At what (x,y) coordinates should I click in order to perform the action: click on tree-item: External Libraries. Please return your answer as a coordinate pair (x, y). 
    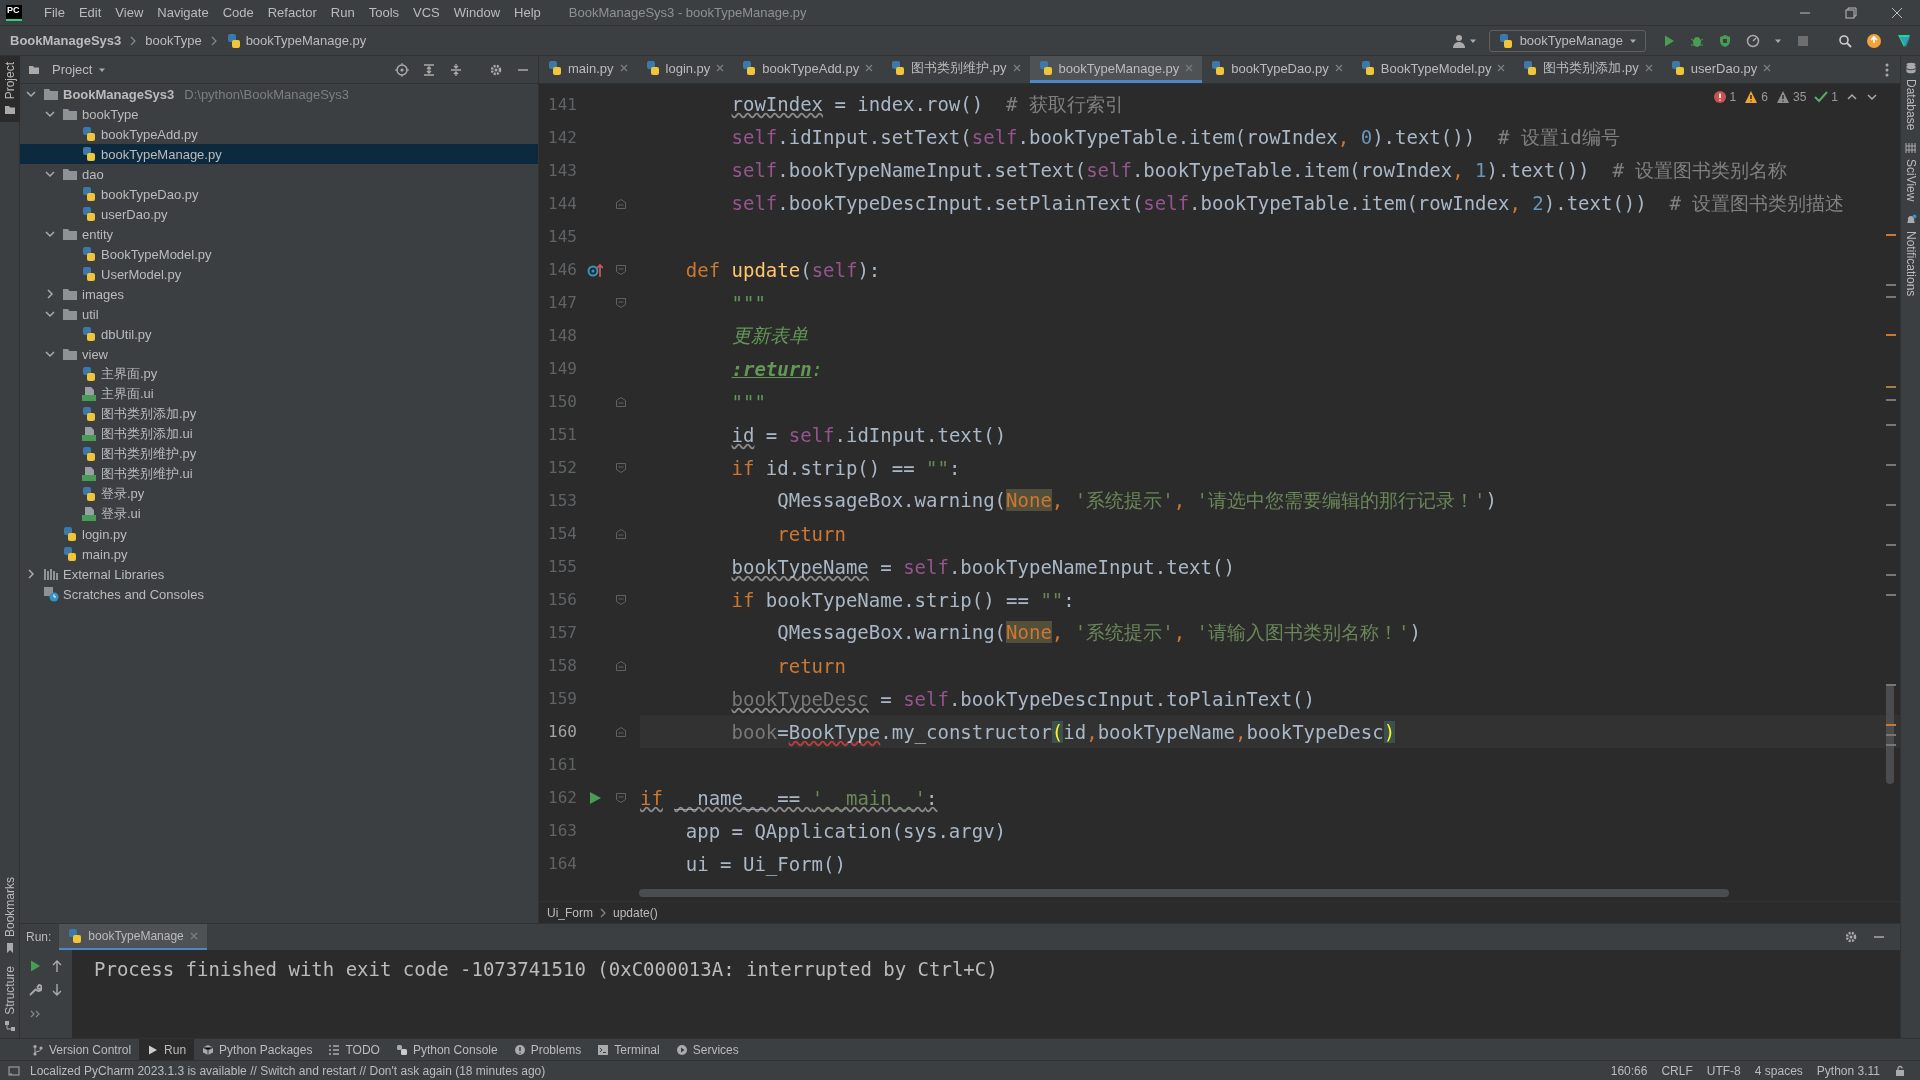
    Looking at the image, I should click on (279, 574).